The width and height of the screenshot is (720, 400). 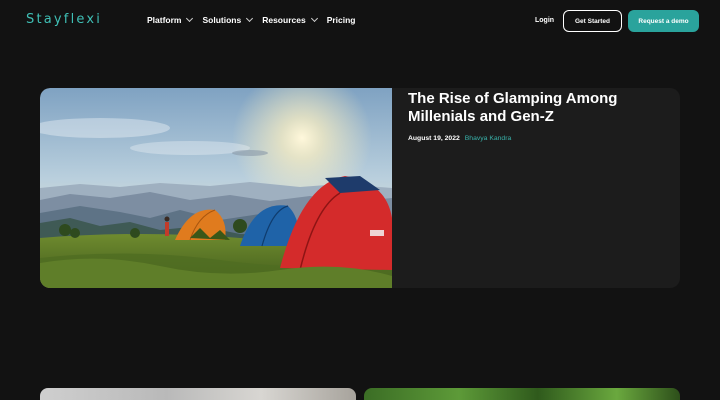 I want to click on brand-logo: Stayflexi, so click(x=64, y=19).